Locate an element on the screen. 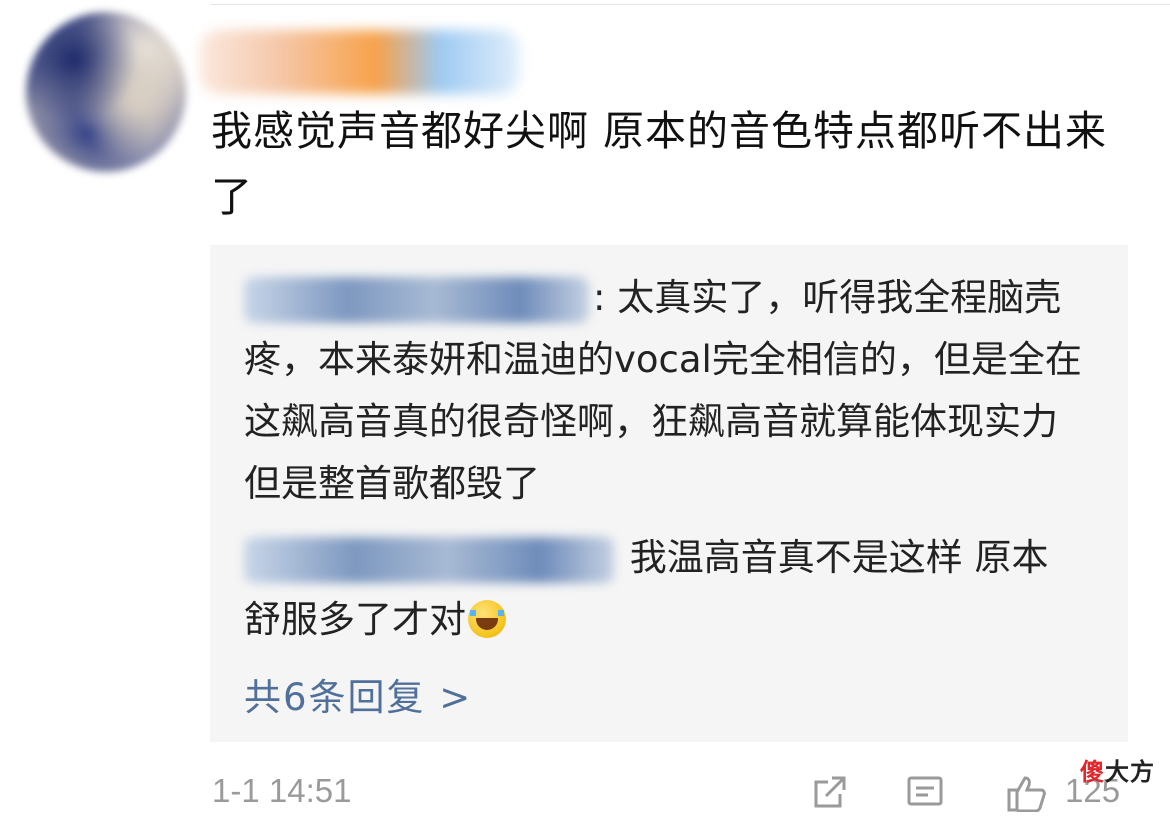 This screenshot has width=1170, height=816. thumbs-up-icon is located at coordinates (1025, 792).